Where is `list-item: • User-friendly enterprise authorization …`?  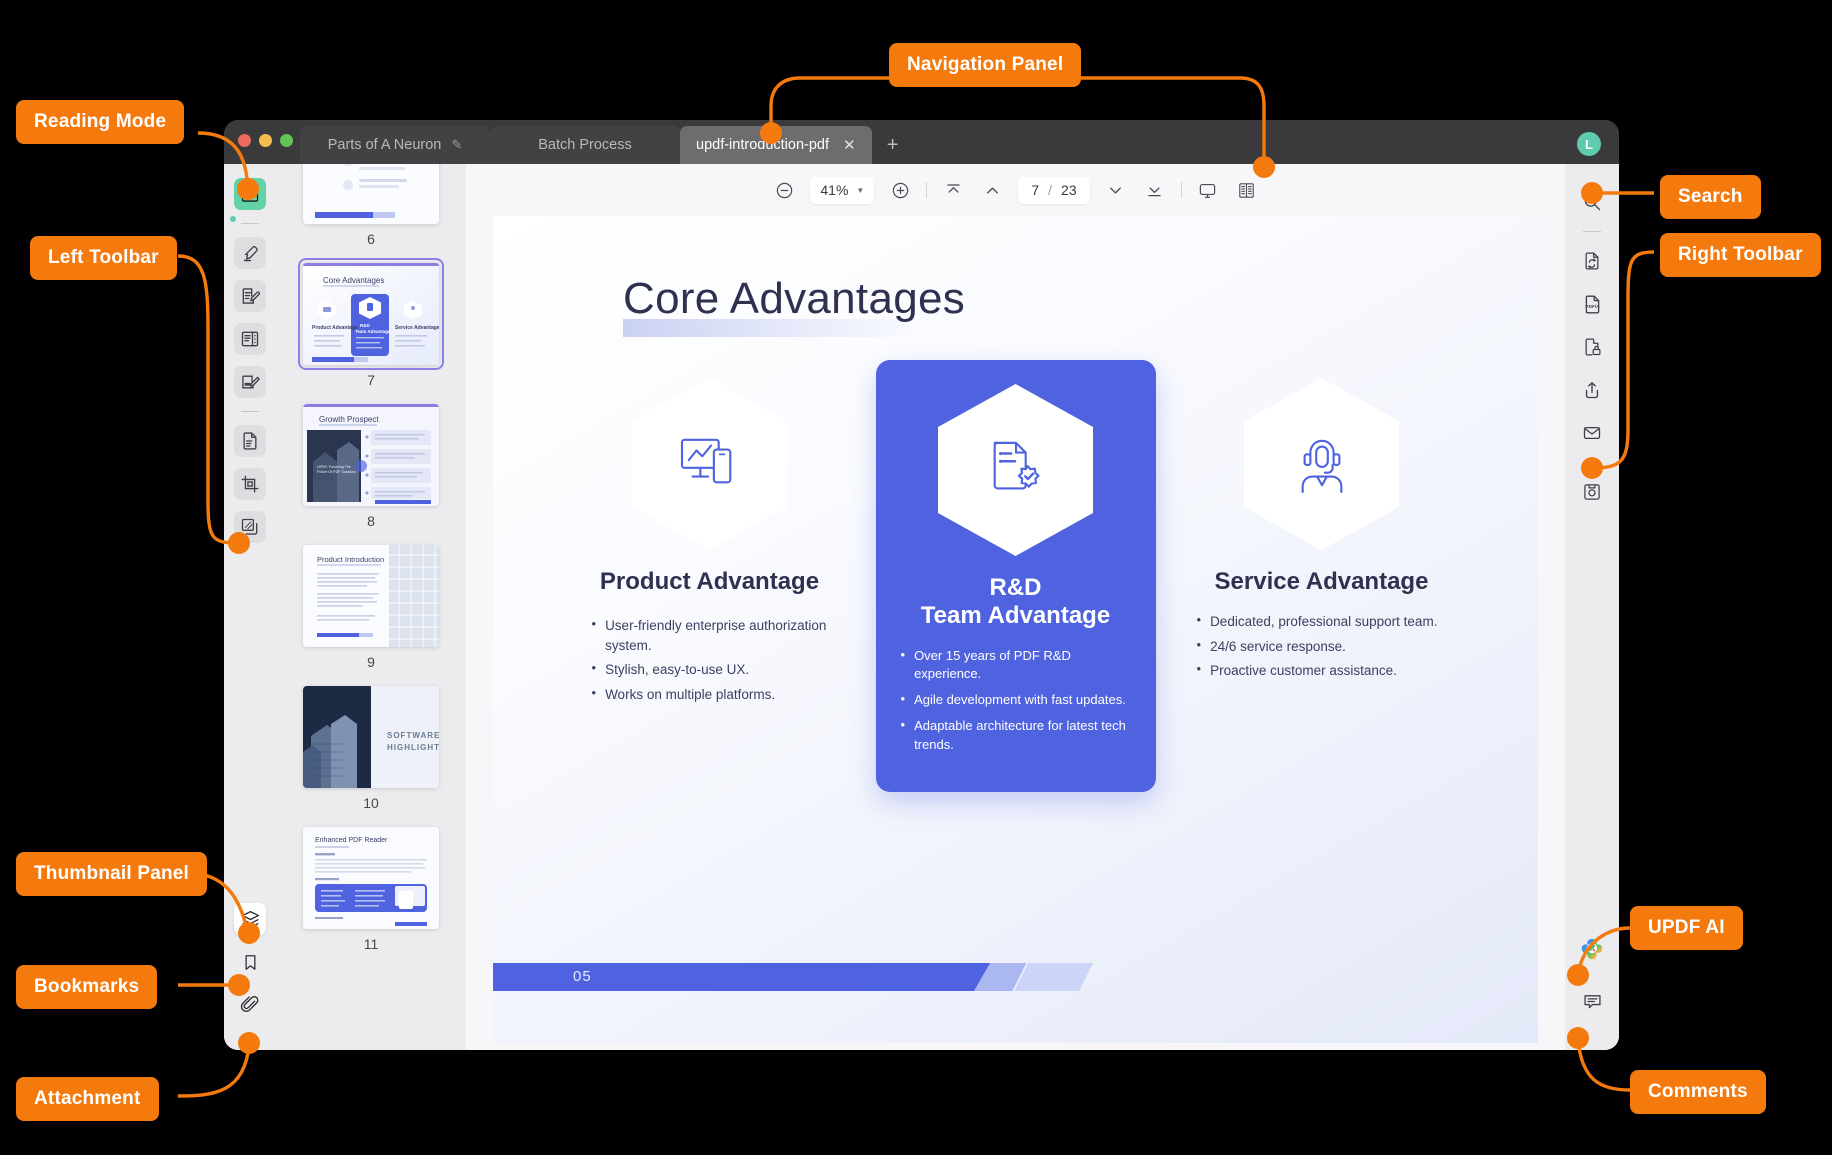 list-item: • User-friendly enterprise authorization … is located at coordinates (710, 635).